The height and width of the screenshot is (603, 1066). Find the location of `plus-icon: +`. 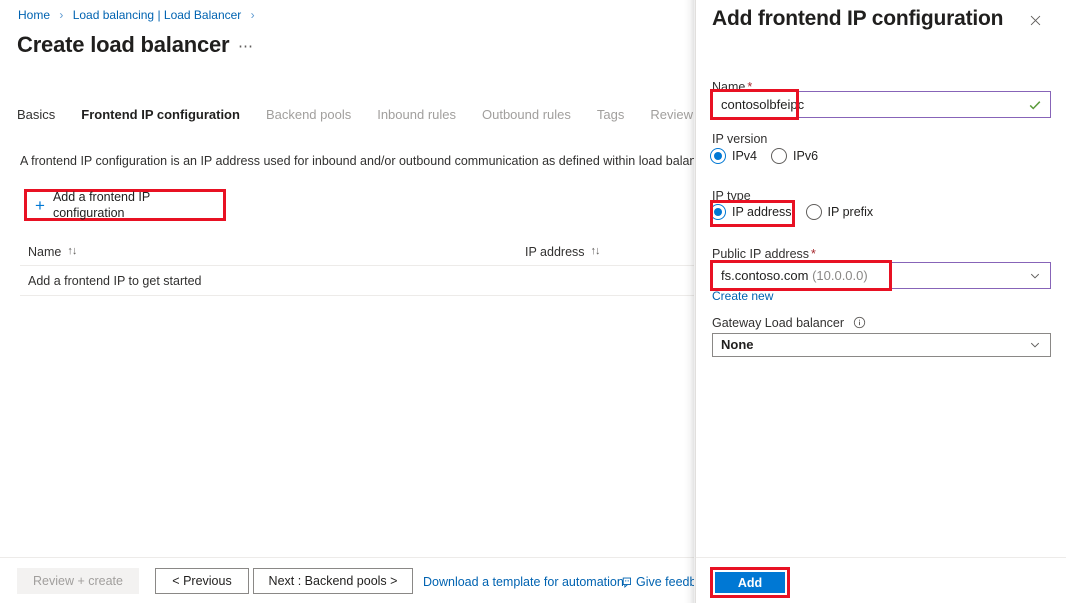

plus-icon: + is located at coordinates (40, 205).